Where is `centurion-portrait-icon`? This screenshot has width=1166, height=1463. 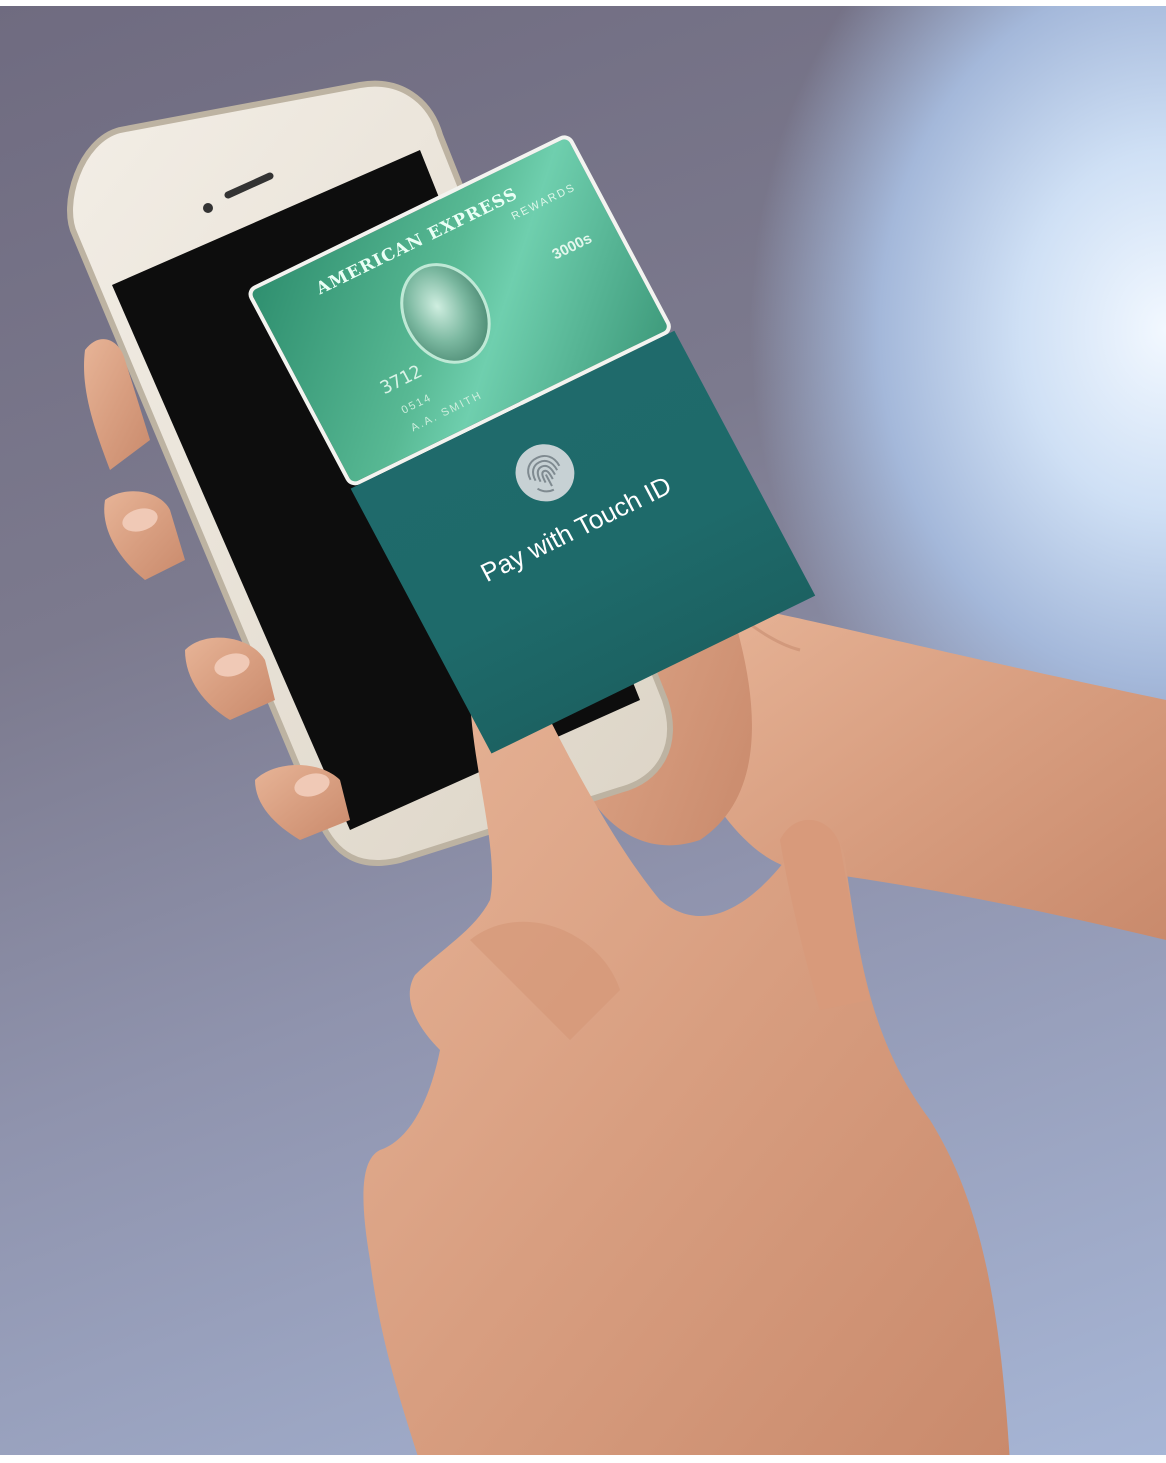
centurion-portrait-icon is located at coordinates (445, 313).